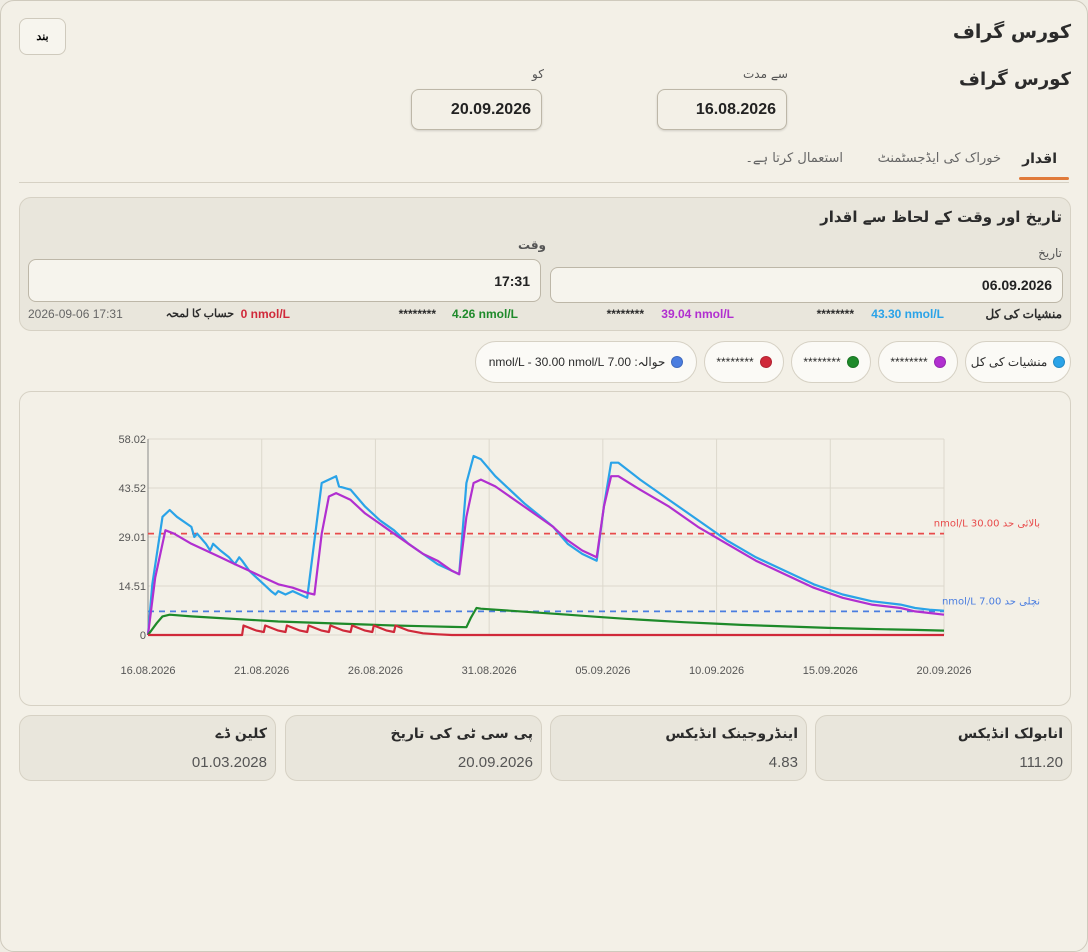 Image resolution: width=1088 pixels, height=952 pixels. What do you see at coordinates (229, 762) in the screenshot?
I see `card-value: 01.03.2028` at bounding box center [229, 762].